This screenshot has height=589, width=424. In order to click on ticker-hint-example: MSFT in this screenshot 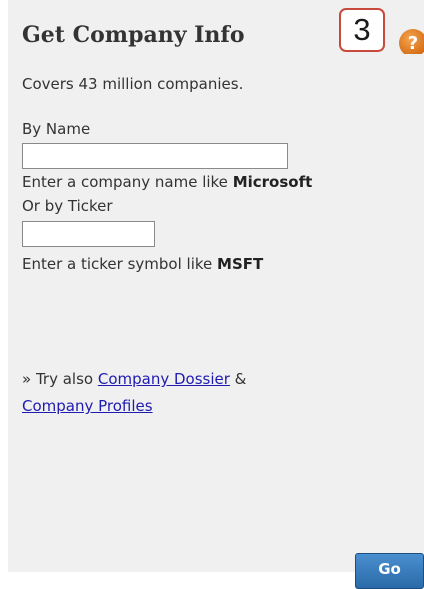, I will do `click(240, 264)`.